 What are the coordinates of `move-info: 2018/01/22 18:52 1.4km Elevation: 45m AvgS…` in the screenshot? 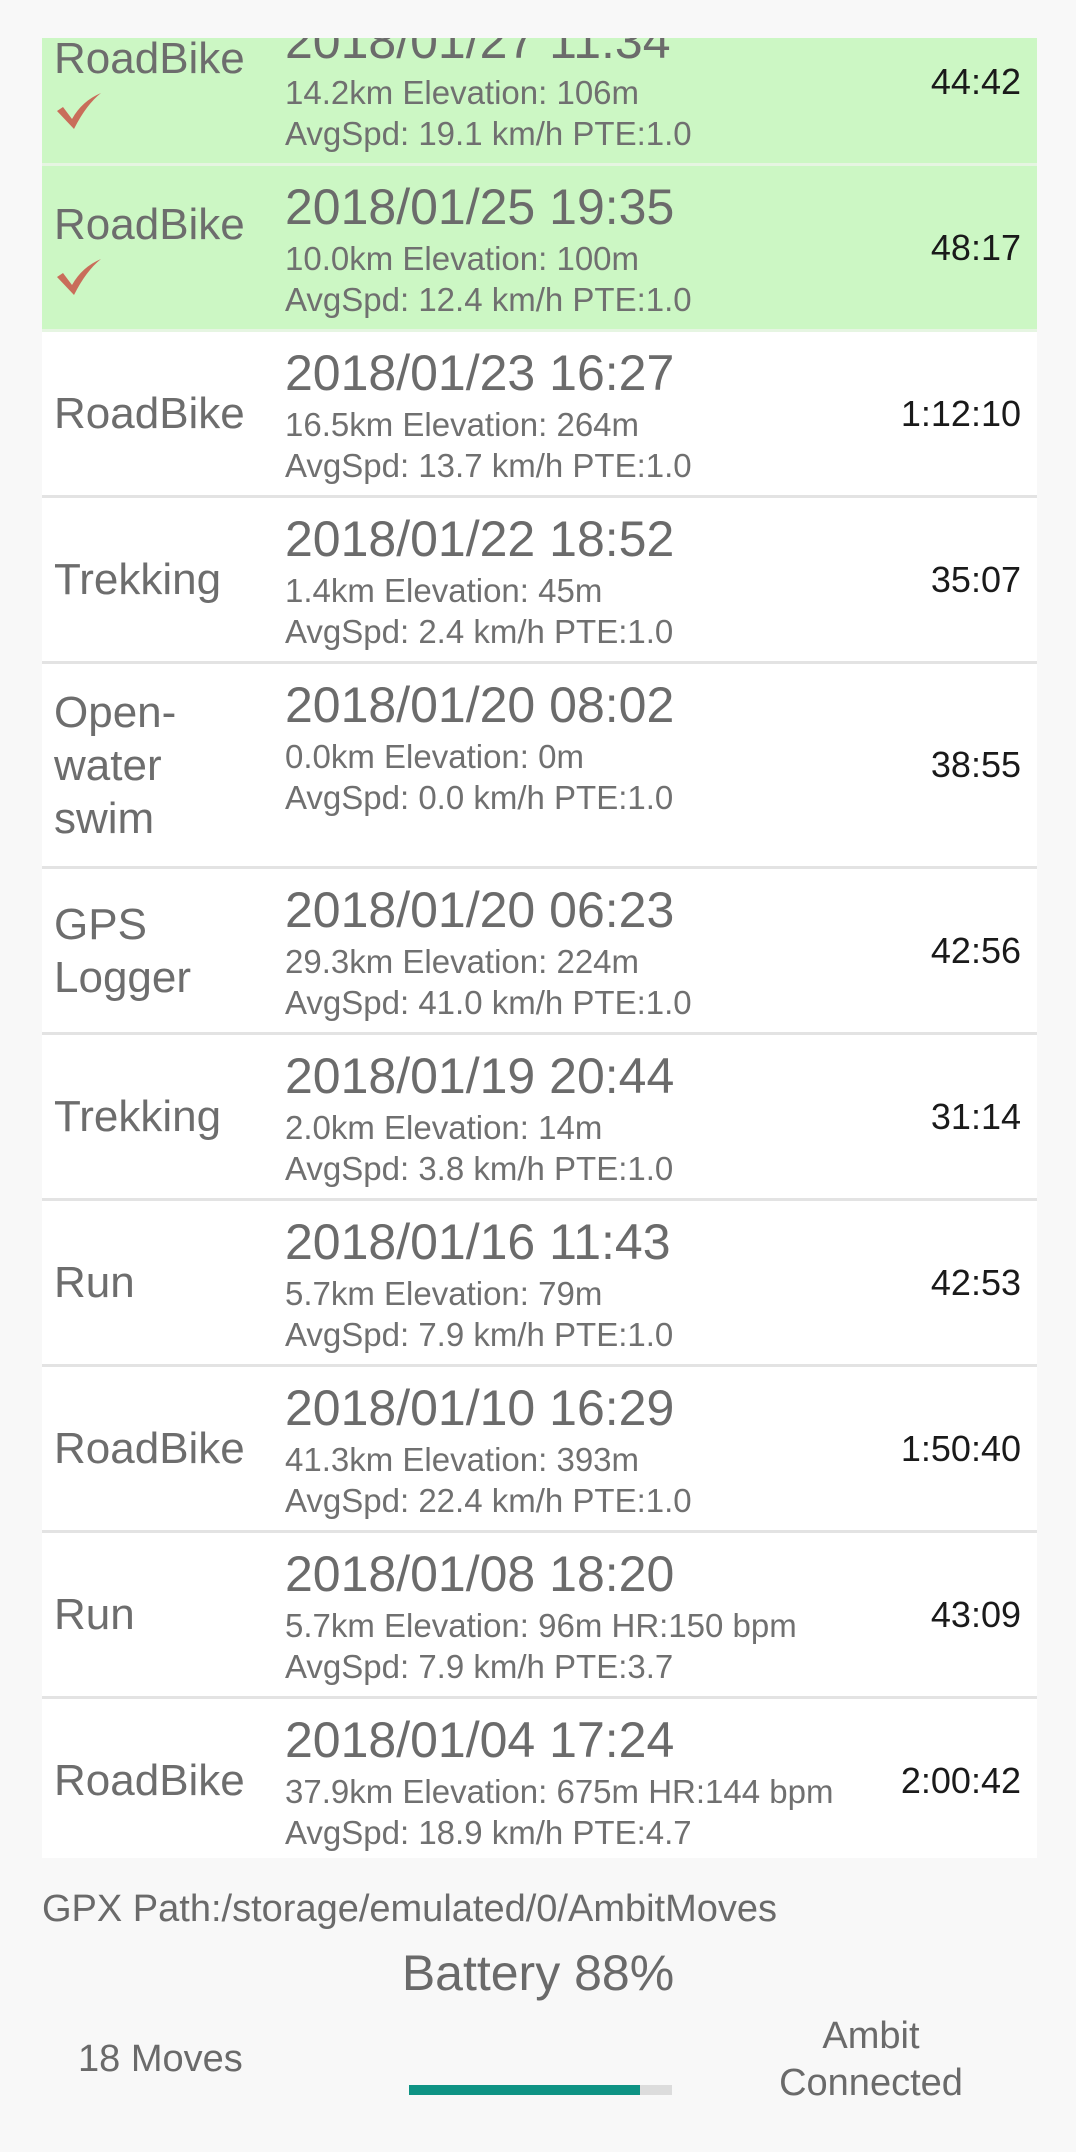 It's located at (605, 580).